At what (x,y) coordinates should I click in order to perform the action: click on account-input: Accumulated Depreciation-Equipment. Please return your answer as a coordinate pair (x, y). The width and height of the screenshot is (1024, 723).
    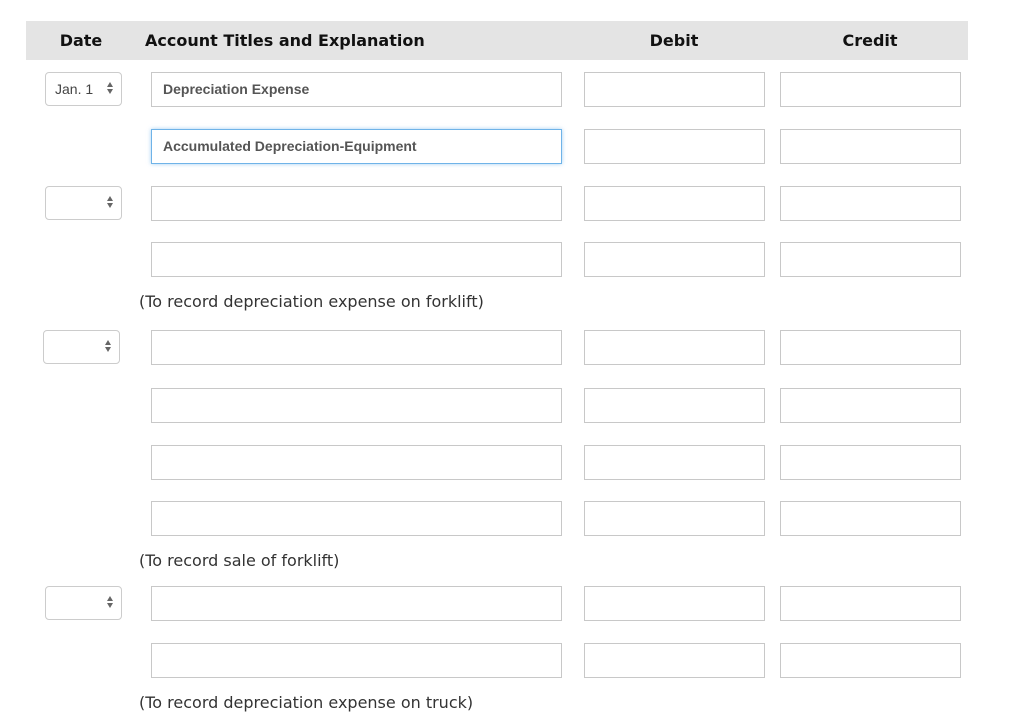
    Looking at the image, I should click on (356, 146).